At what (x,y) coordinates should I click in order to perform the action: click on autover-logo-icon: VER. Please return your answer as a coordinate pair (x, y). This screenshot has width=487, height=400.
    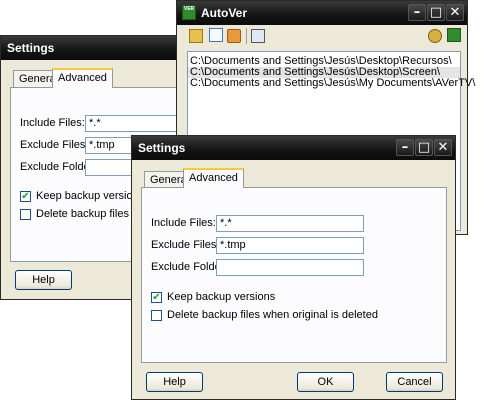
    Looking at the image, I should click on (189, 12).